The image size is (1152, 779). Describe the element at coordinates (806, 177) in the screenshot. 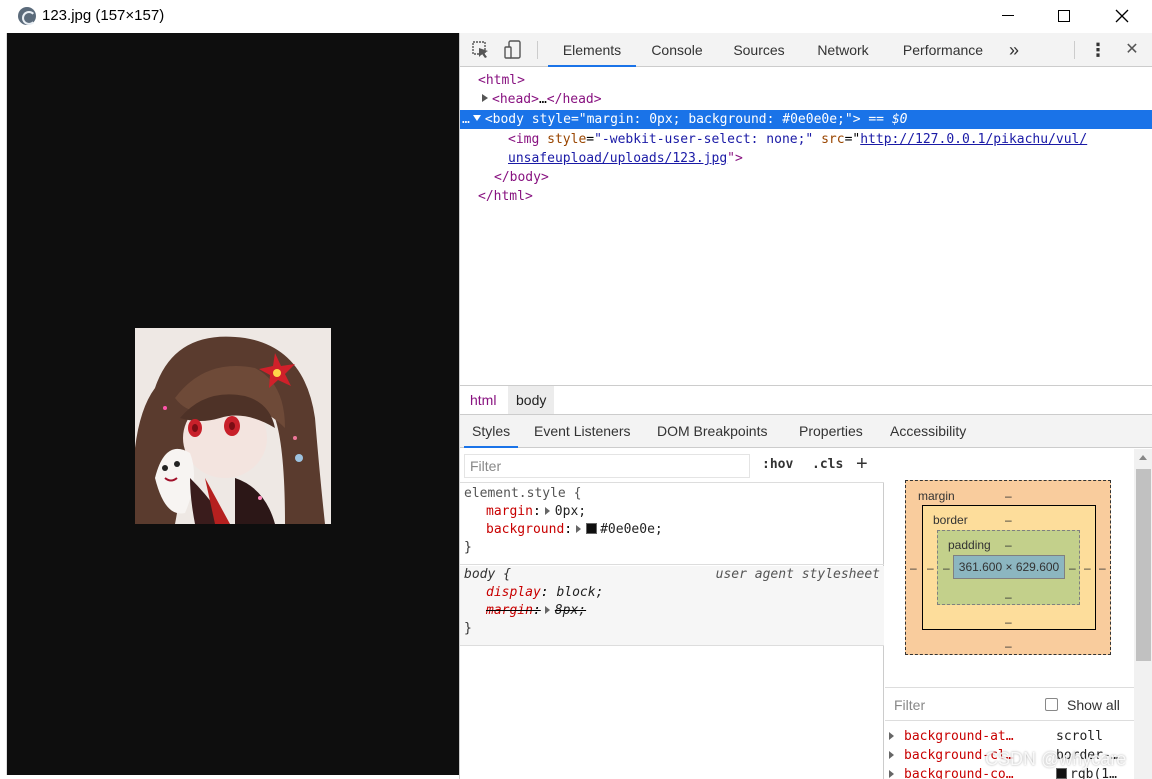

I see `tree-node-body-close: </body>` at that location.